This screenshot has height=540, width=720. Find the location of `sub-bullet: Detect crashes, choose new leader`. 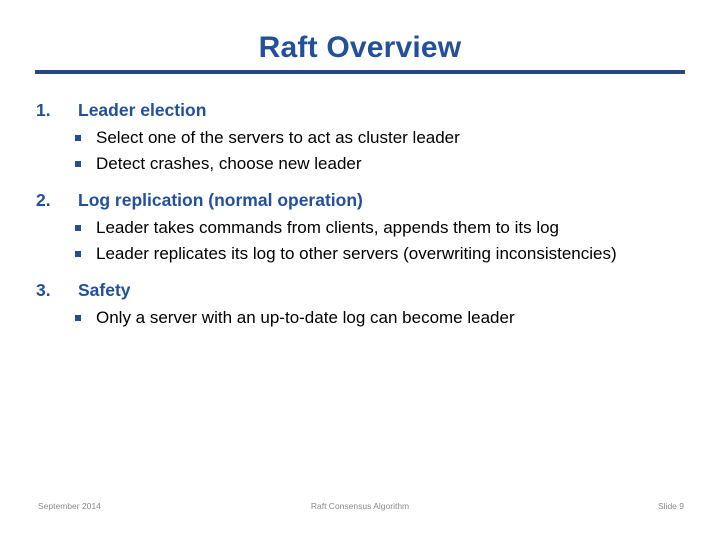

sub-bullet: Detect crashes, choose new leader is located at coordinates (379, 163).